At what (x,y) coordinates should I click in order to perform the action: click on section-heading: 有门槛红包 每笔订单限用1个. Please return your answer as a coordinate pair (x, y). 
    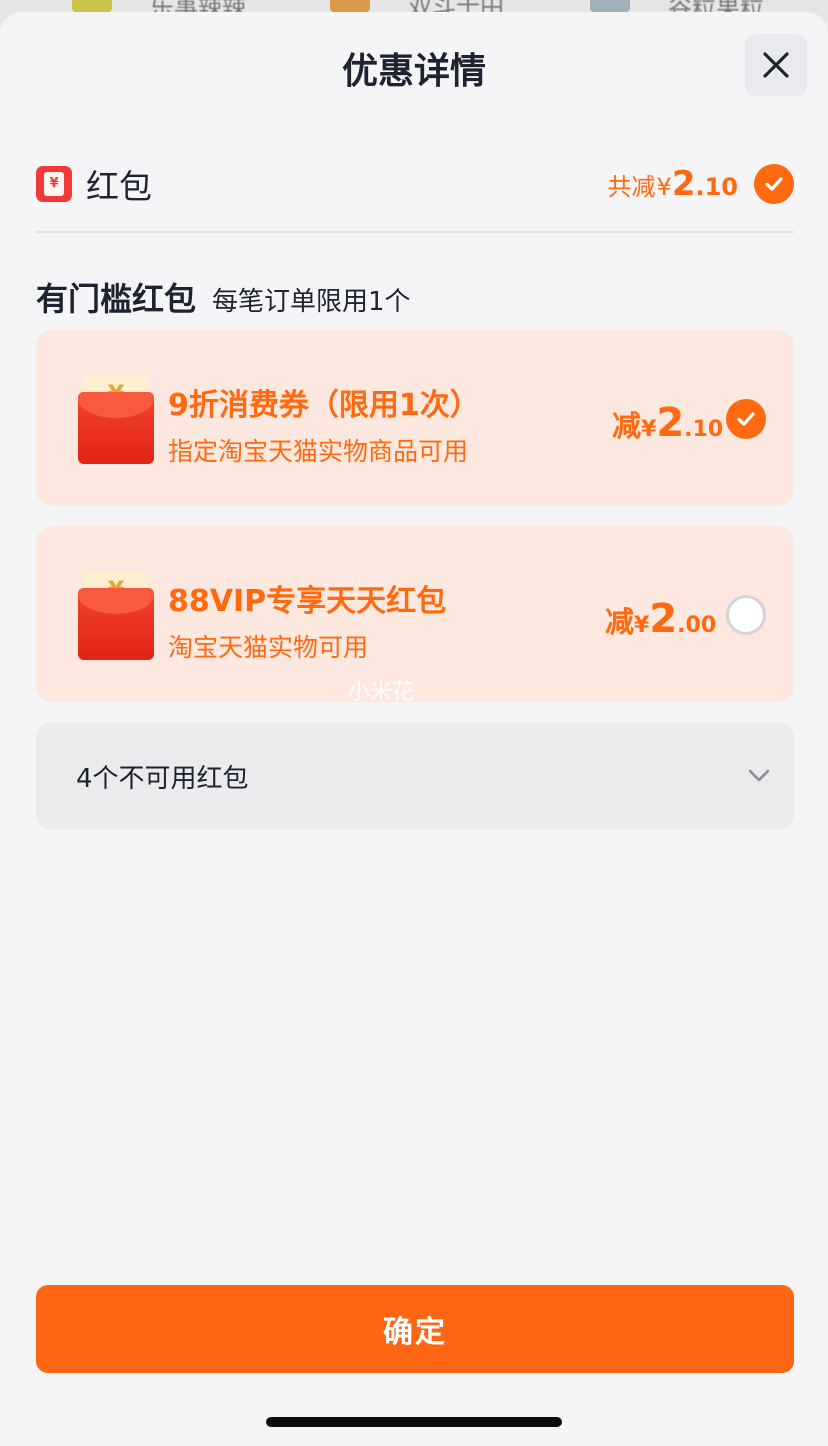
    Looking at the image, I should click on (223, 297).